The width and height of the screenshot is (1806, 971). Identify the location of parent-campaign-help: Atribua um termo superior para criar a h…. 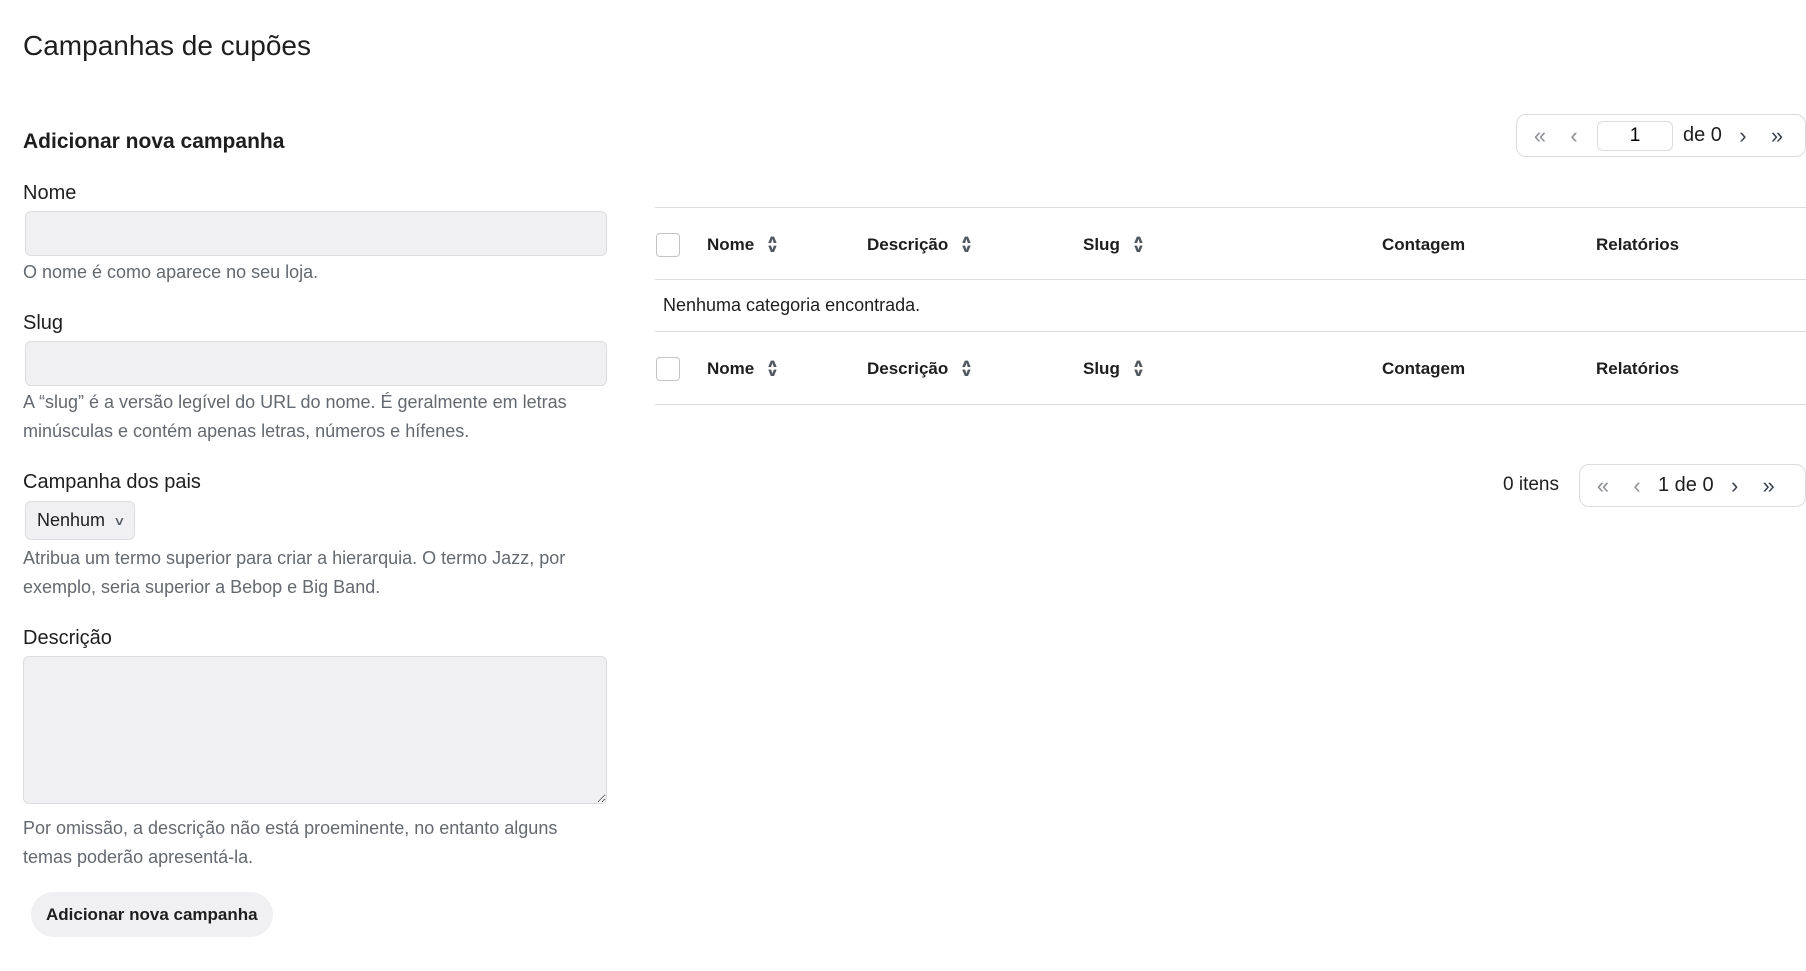
(294, 572).